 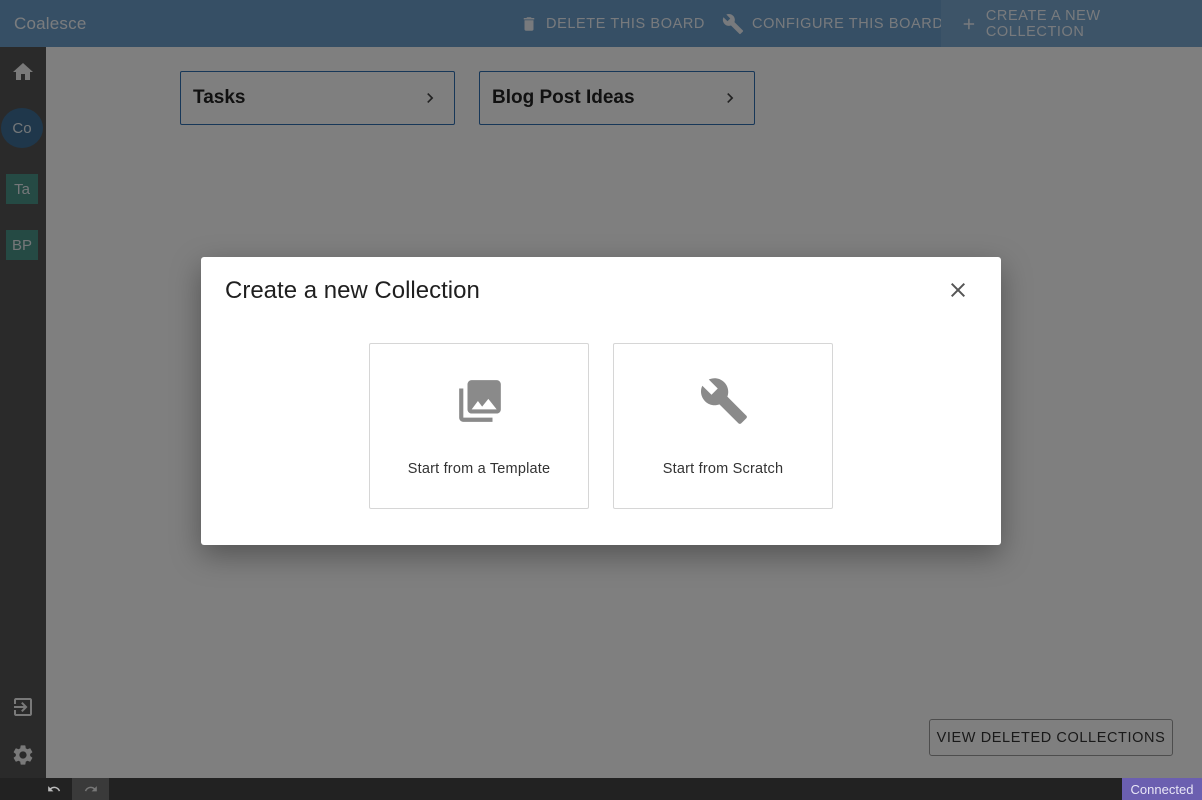 What do you see at coordinates (723, 469) in the screenshot?
I see `option-label: Start from Scratch` at bounding box center [723, 469].